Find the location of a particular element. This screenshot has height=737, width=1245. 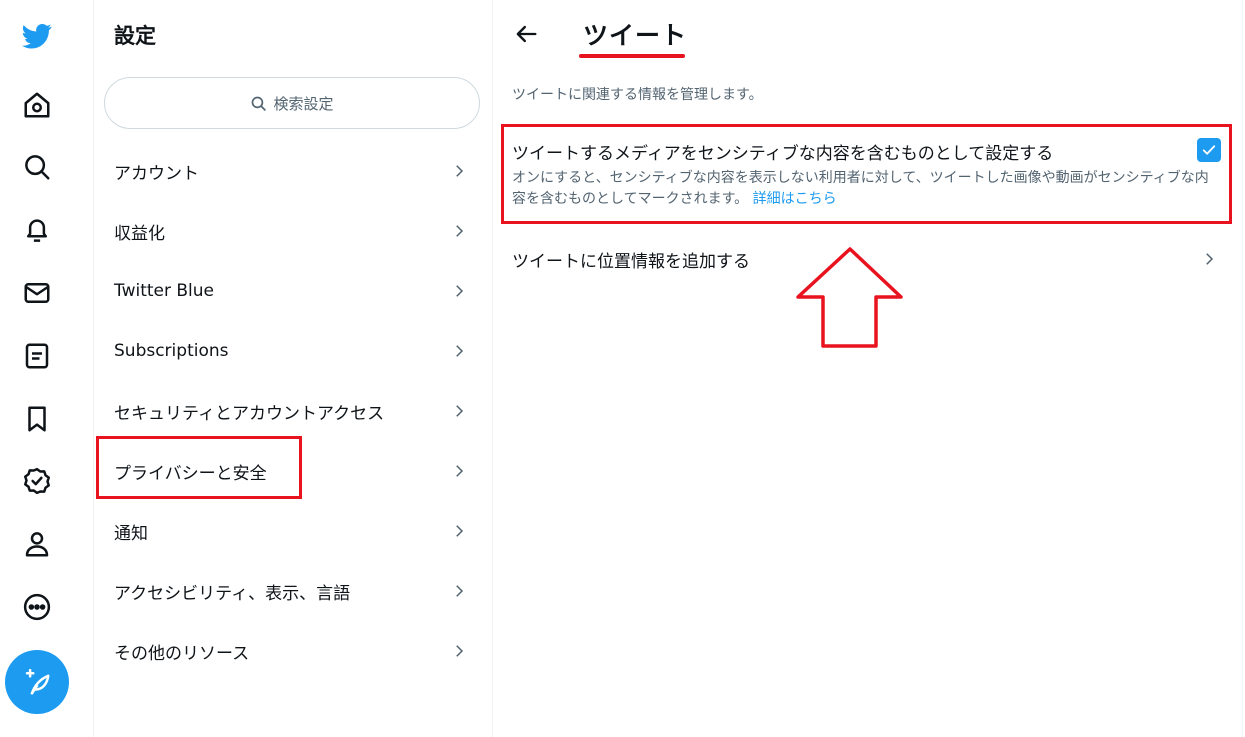

sensitive-media-checkbox is located at coordinates (1209, 150).